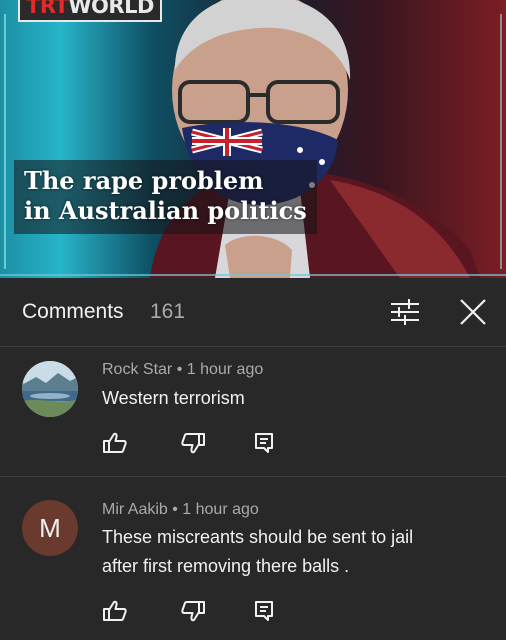  I want to click on headline-line-2: in Australian politics, so click(165, 210).